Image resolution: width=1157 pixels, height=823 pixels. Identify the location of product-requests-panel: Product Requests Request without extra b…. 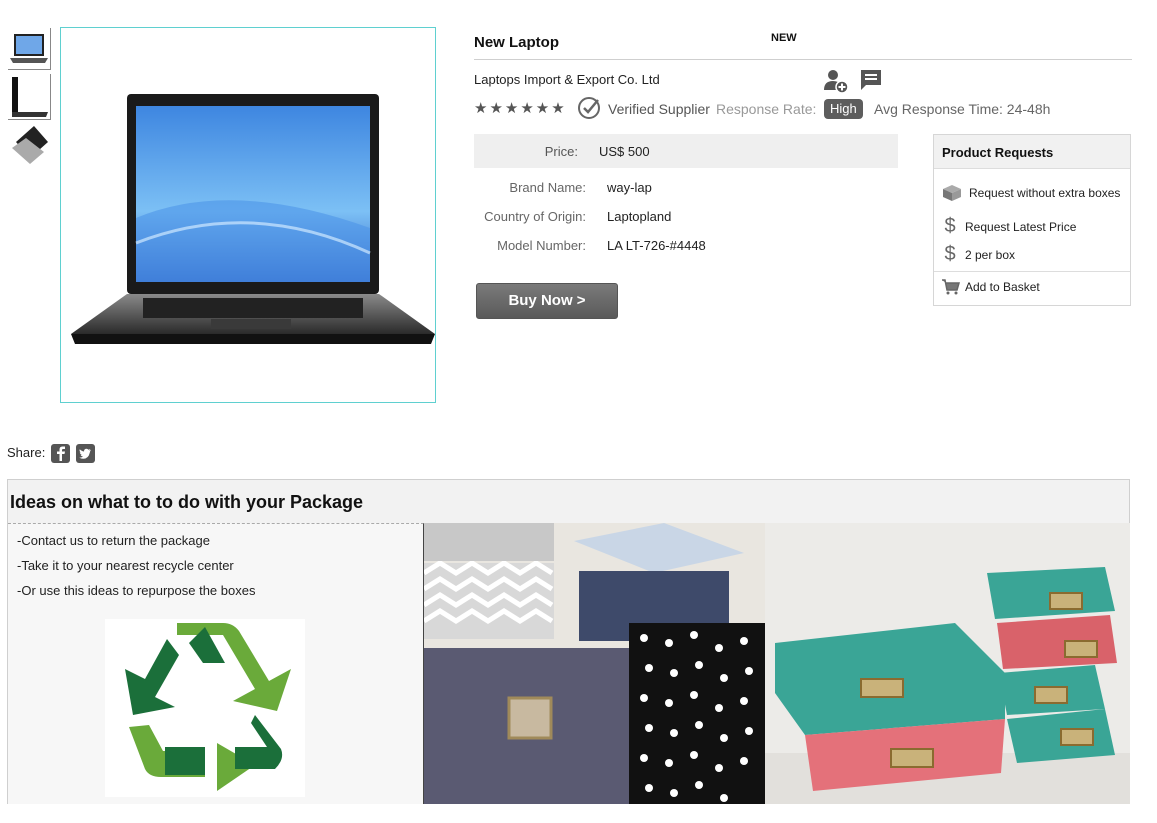
(1032, 220).